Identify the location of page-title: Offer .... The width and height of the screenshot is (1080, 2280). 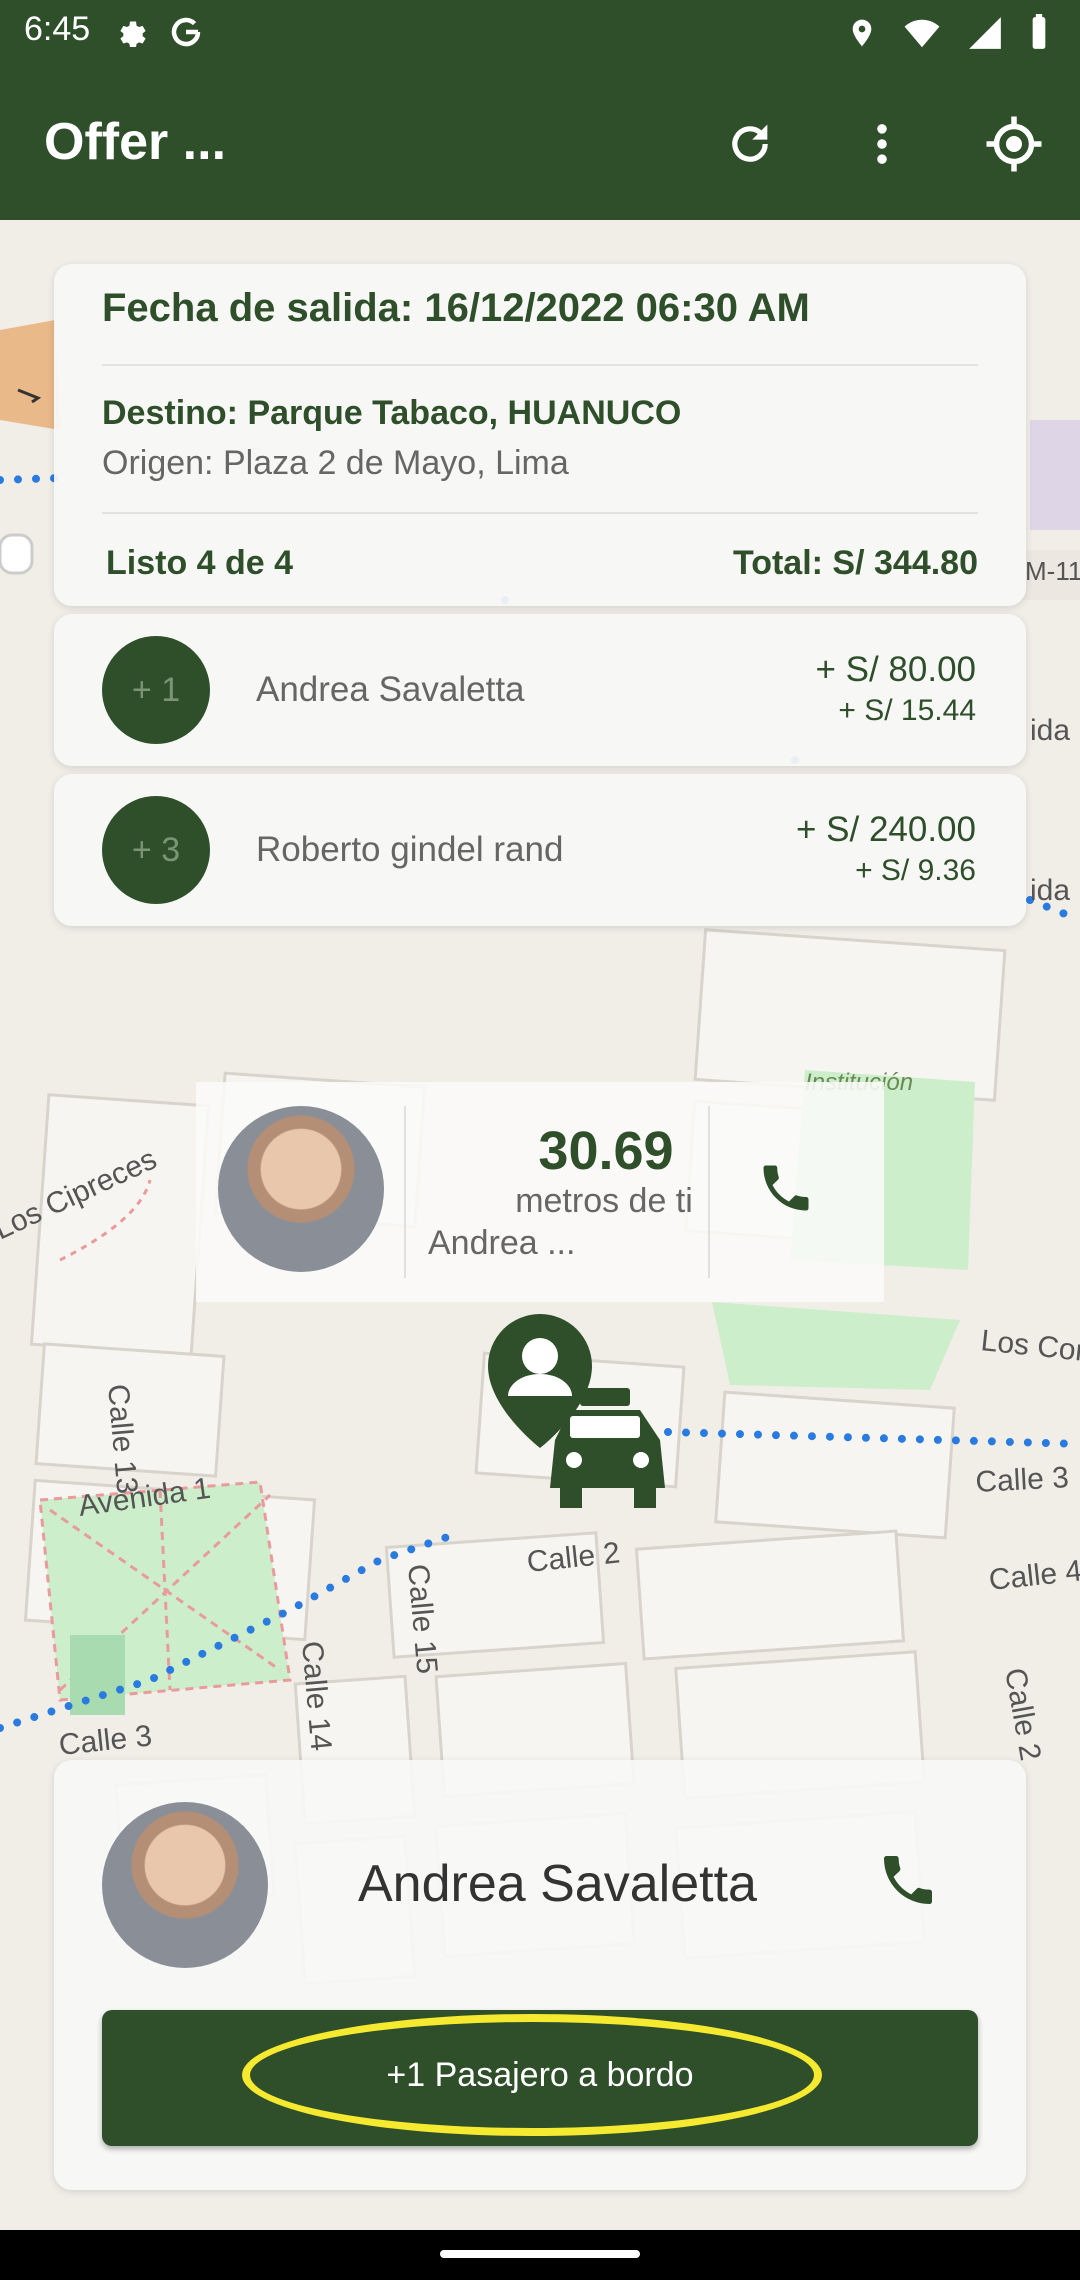
(135, 142).